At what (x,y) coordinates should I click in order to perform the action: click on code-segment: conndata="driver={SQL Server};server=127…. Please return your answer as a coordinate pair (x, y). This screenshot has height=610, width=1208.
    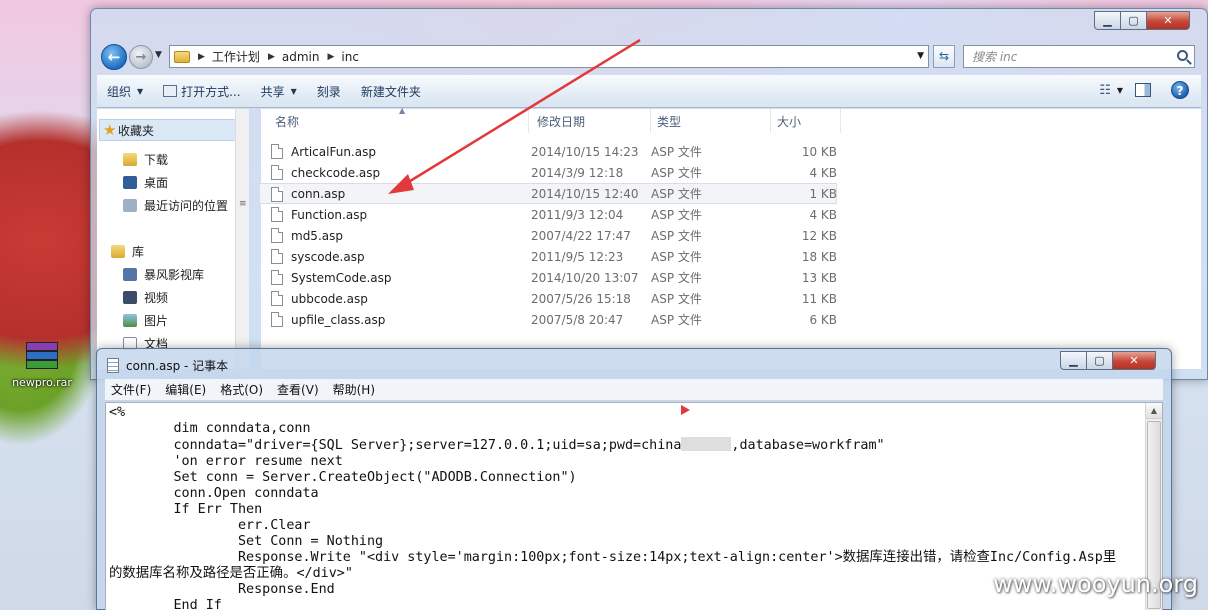
    Looking at the image, I should click on (395, 445).